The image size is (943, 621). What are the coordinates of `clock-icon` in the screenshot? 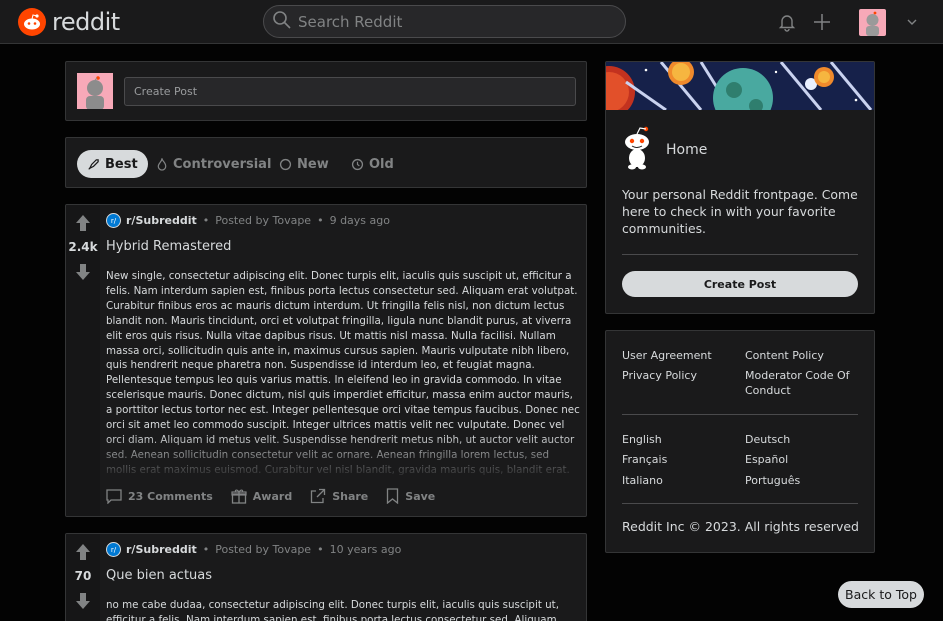 It's located at (357, 164).